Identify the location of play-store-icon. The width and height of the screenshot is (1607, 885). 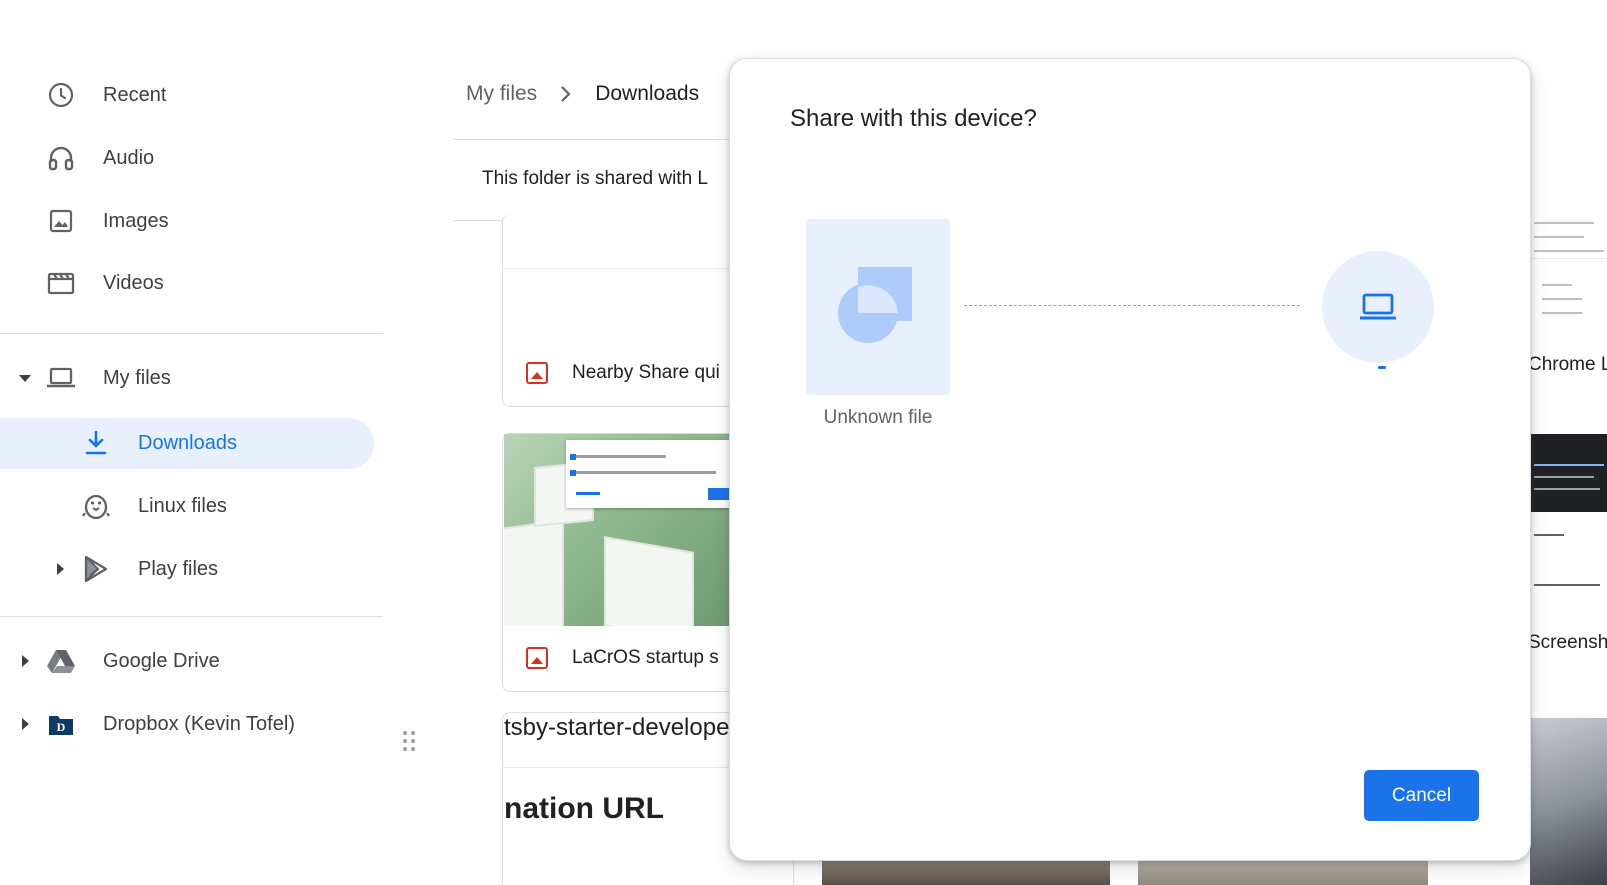
(96, 569).